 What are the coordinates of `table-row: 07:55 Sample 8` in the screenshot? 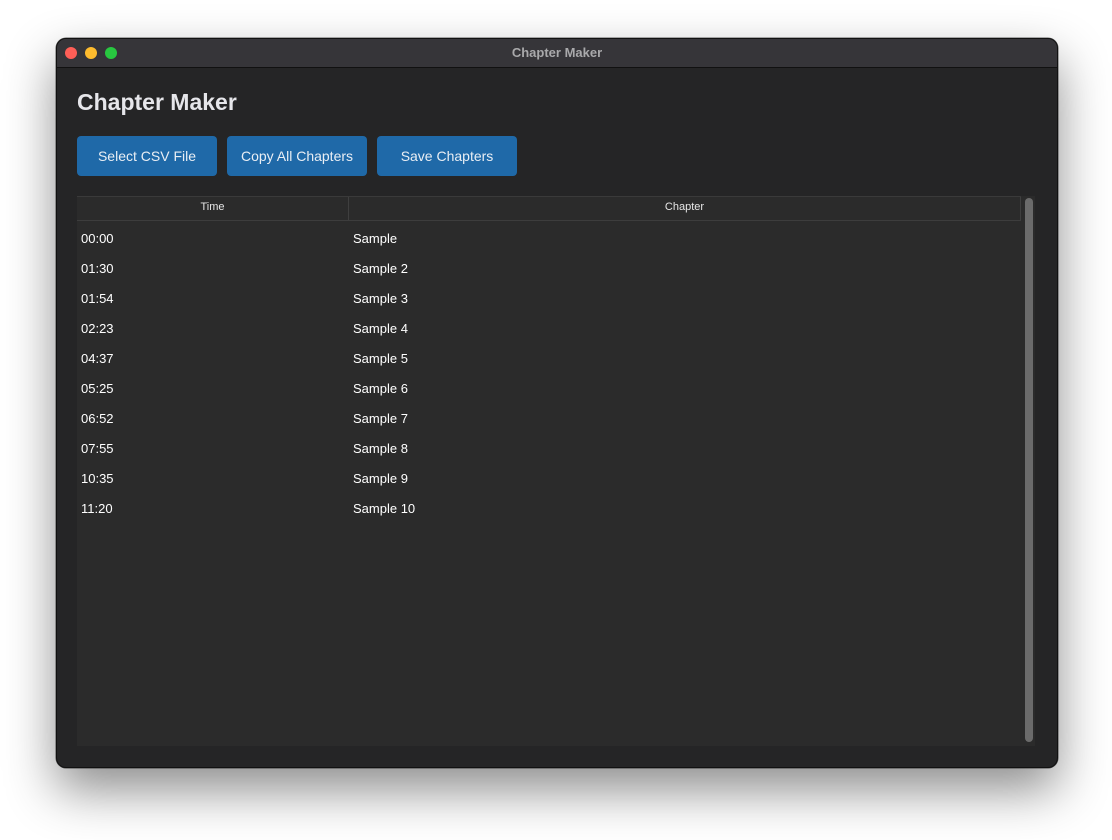 It's located at (549, 449).